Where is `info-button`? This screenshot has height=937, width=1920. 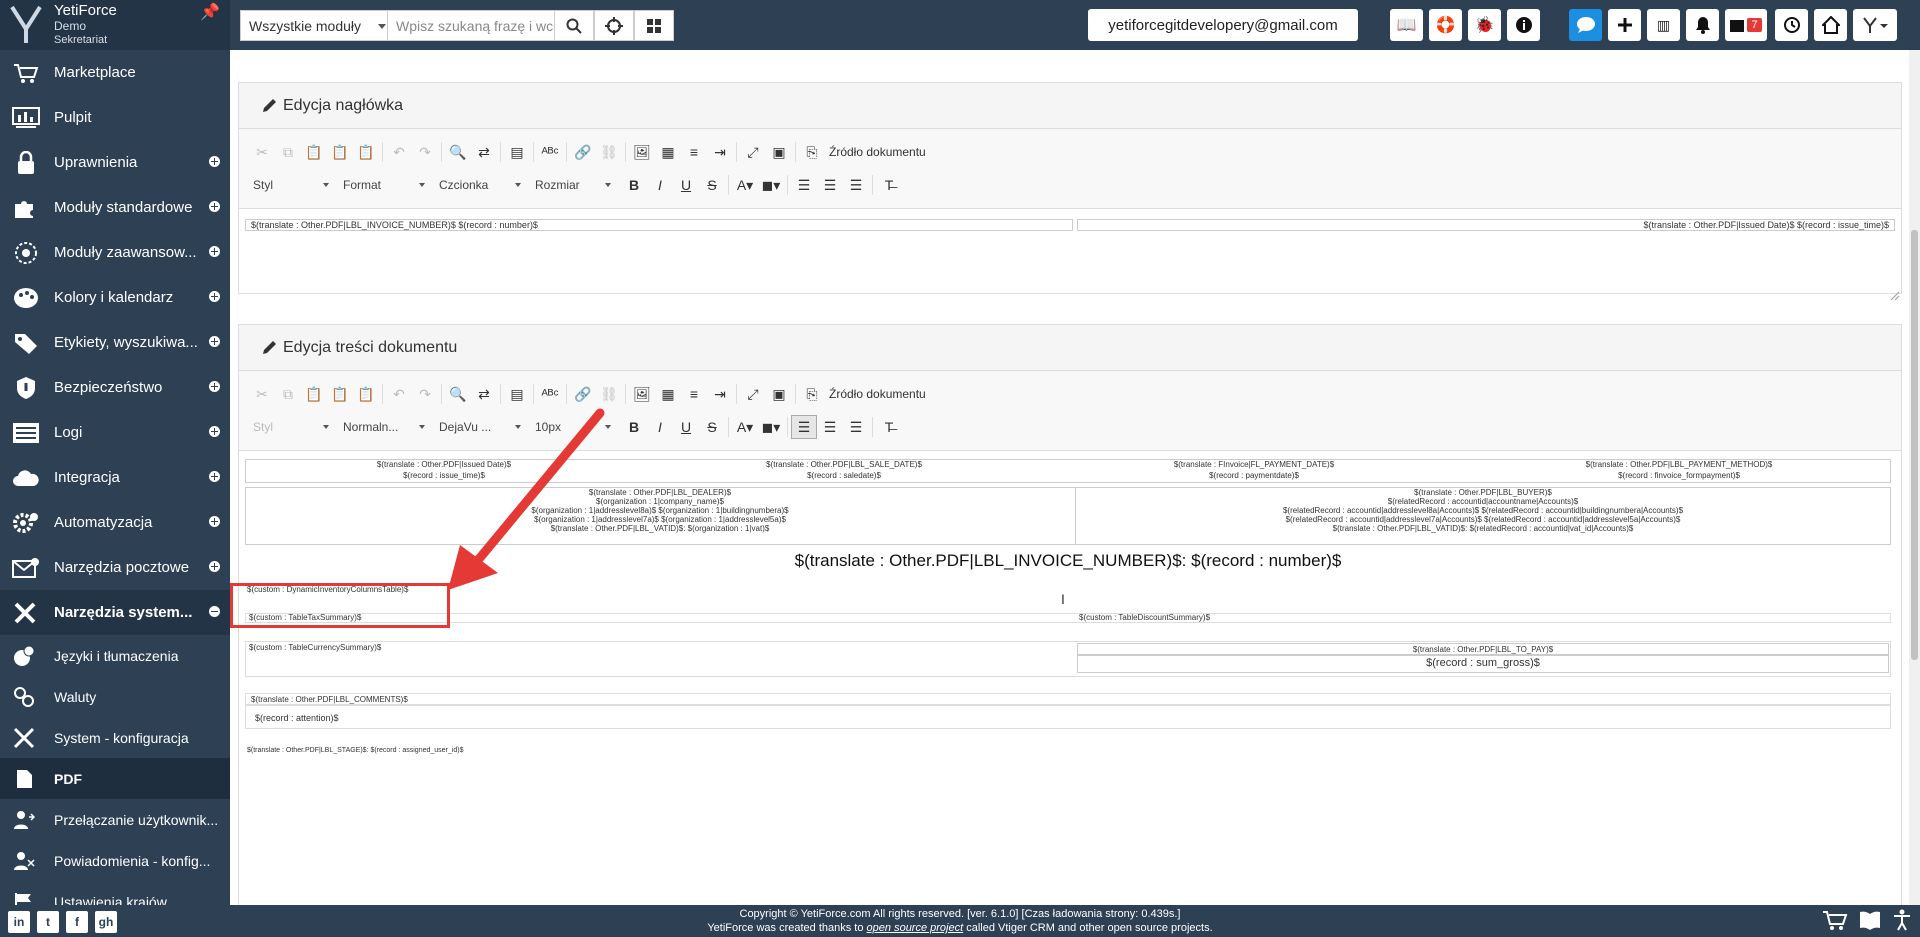
info-button is located at coordinates (1523, 25).